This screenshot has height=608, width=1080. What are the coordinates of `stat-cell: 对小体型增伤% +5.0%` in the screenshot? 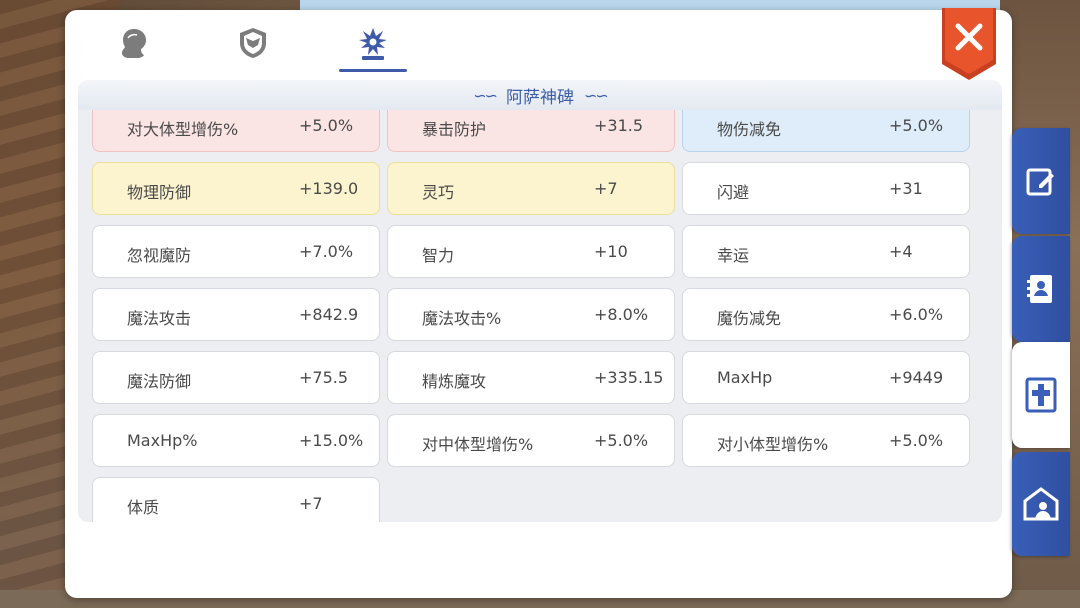 It's located at (826, 440).